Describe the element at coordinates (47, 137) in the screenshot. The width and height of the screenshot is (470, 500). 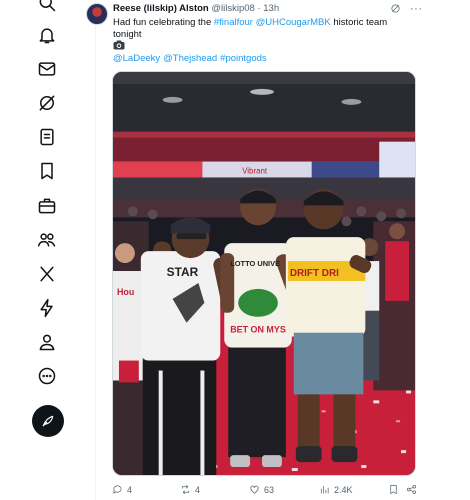
I see `list-icon` at that location.